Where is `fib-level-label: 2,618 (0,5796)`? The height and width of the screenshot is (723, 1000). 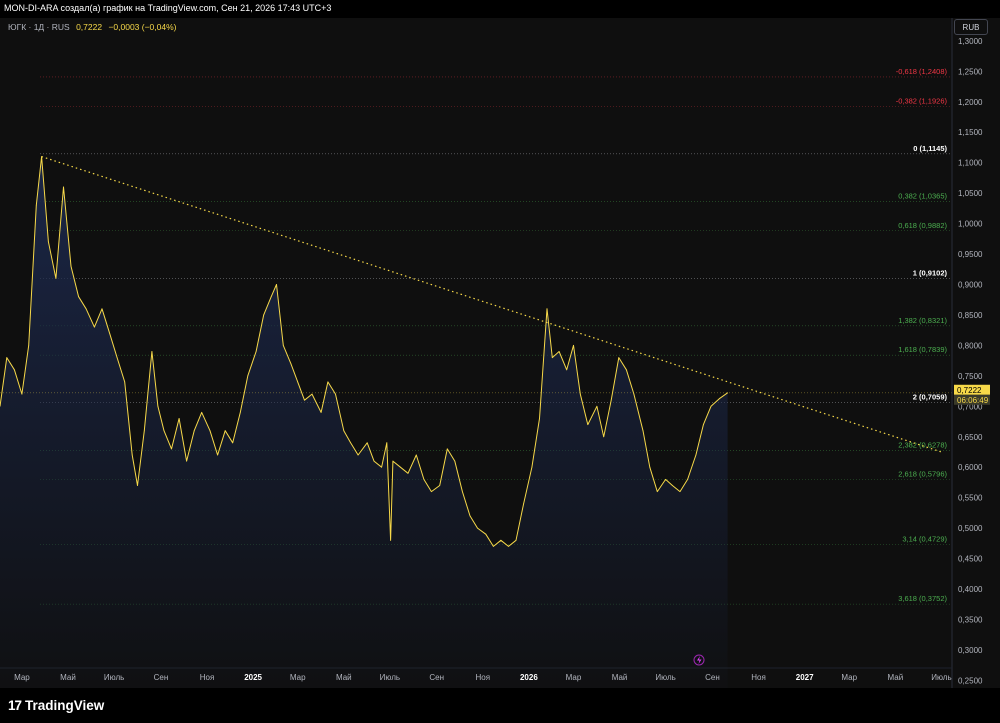 fib-level-label: 2,618 (0,5796) is located at coordinates (922, 474).